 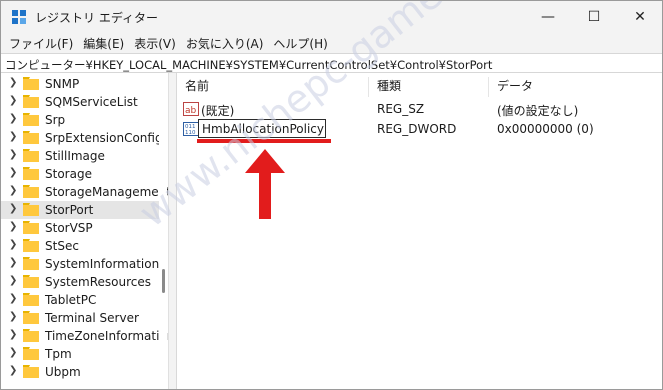 I want to click on tree-item: ❯ TabletPC, so click(x=80, y=300).